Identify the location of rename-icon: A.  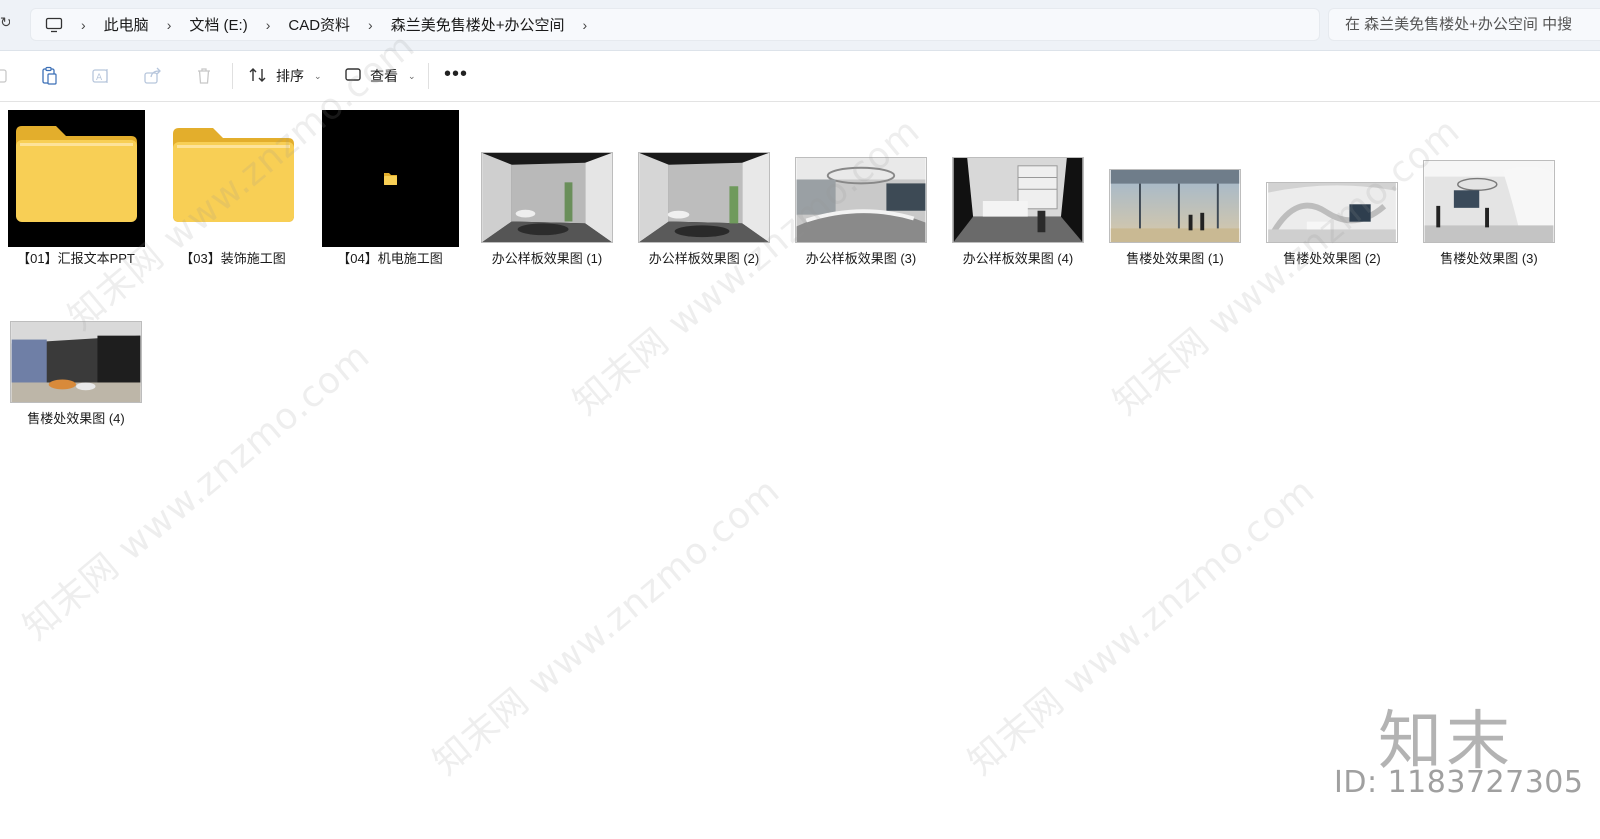
(101, 76).